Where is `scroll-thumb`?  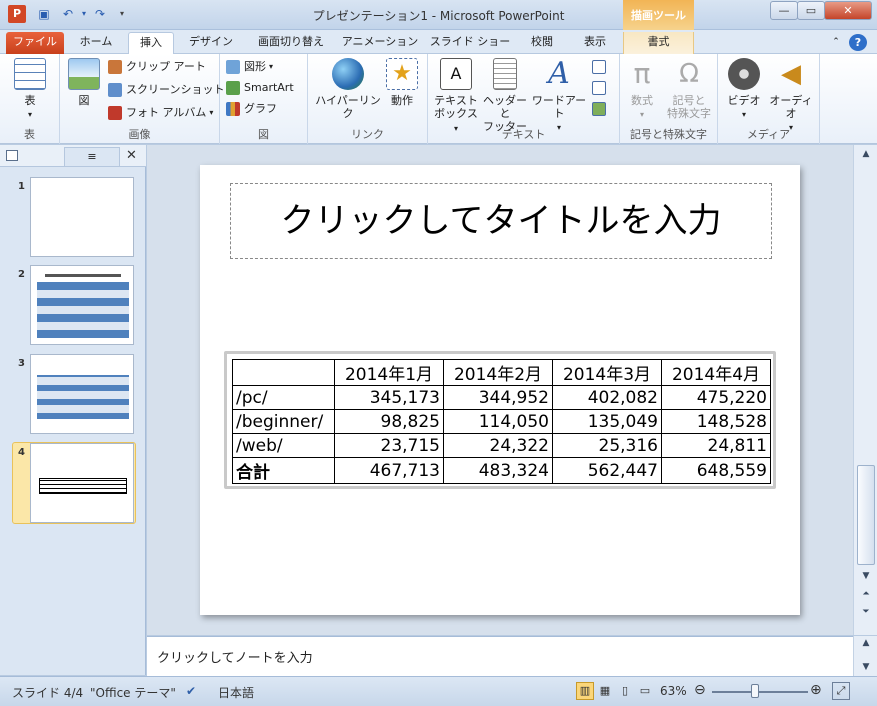
scroll-thumb is located at coordinates (866, 515).